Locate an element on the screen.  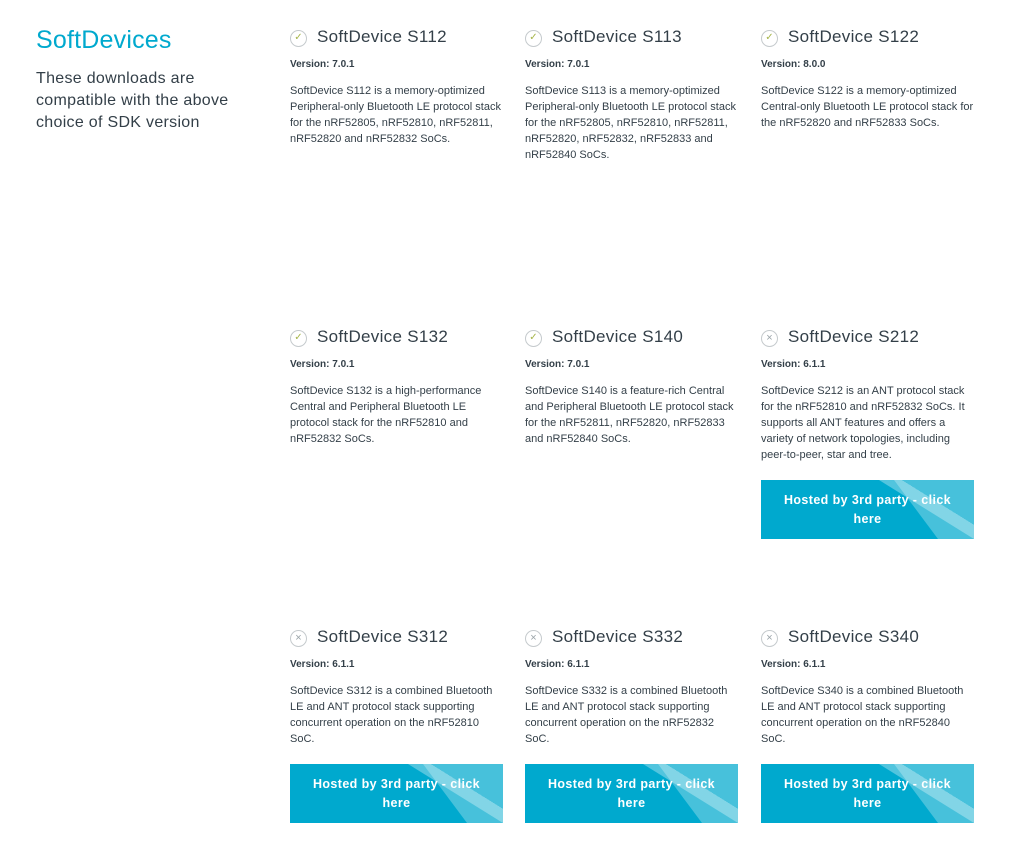
page-title: SoftDevices is located at coordinates (104, 40).